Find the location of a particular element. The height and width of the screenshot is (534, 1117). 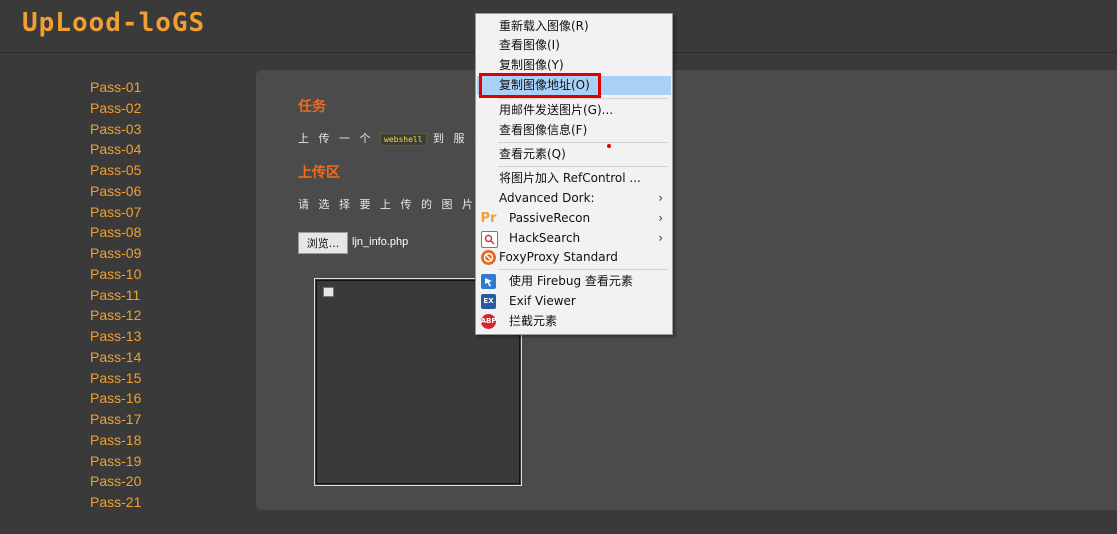

sidebar-item-pass-09: Pass-09 is located at coordinates (115, 253).